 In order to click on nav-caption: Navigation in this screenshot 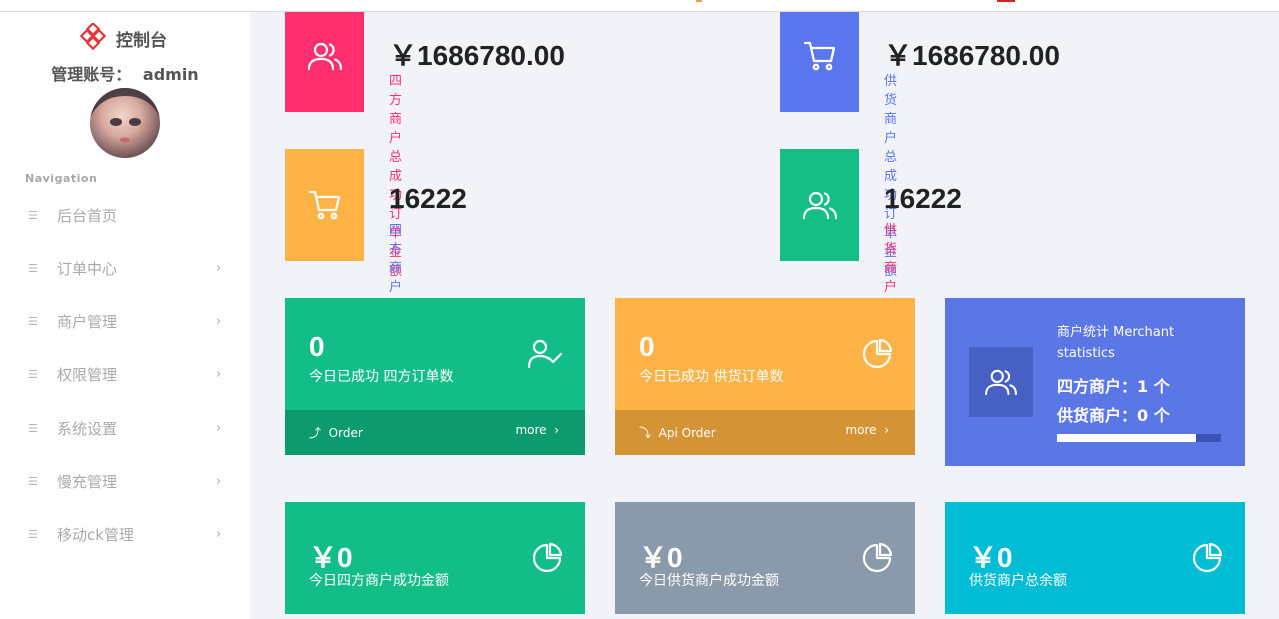, I will do `click(61, 178)`.